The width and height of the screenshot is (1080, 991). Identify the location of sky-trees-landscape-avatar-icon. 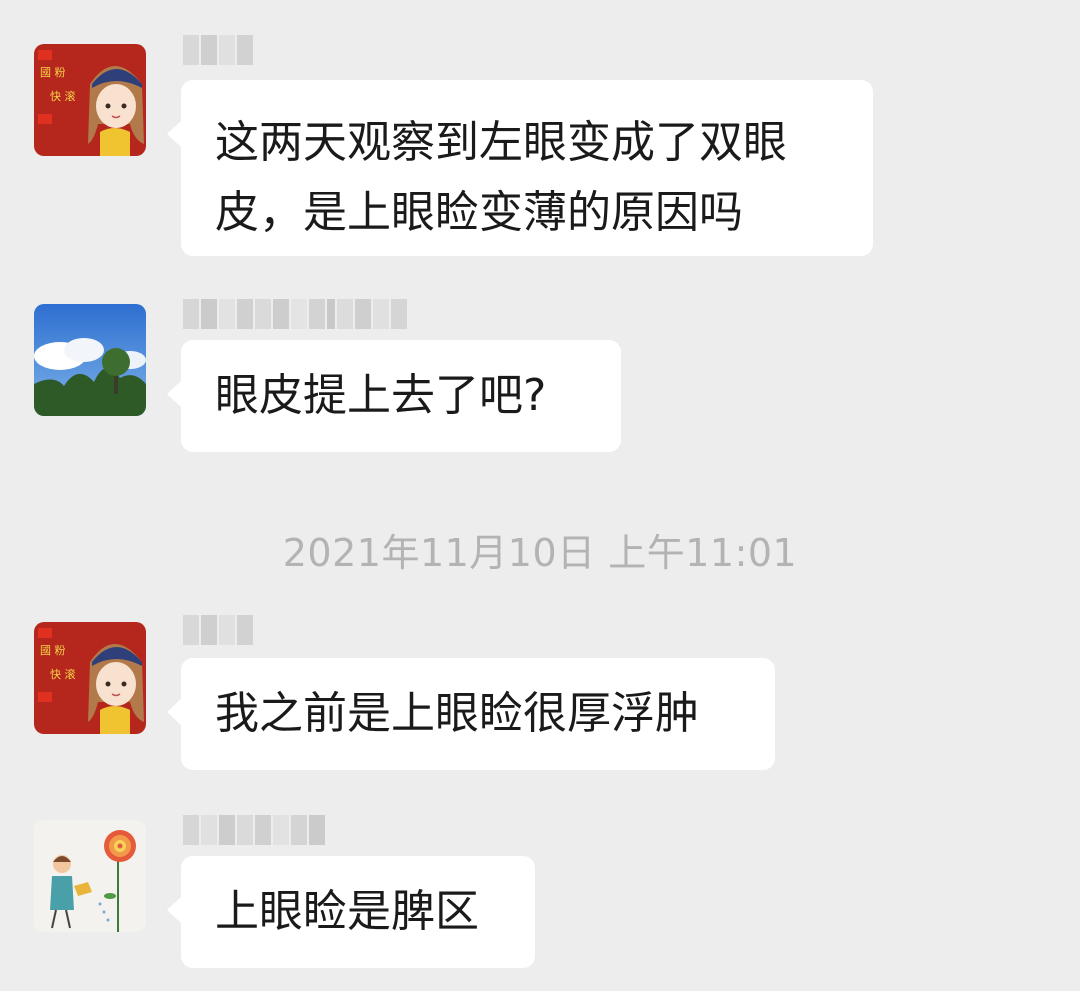
(90, 360).